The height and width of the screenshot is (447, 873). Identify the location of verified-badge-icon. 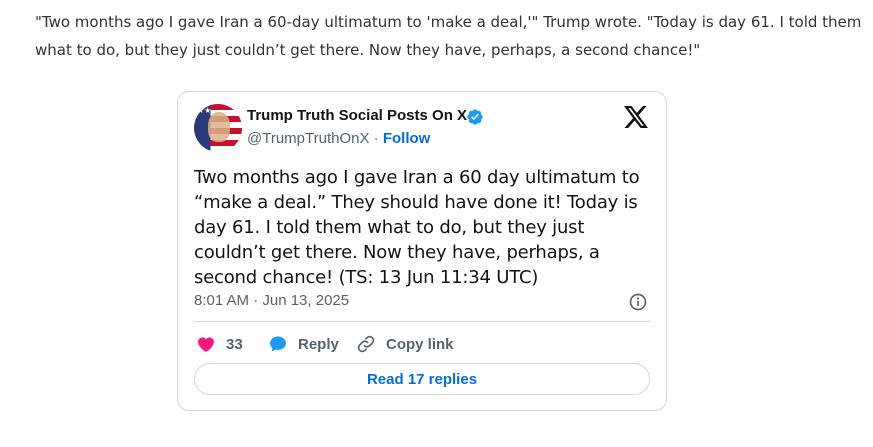
(475, 117).